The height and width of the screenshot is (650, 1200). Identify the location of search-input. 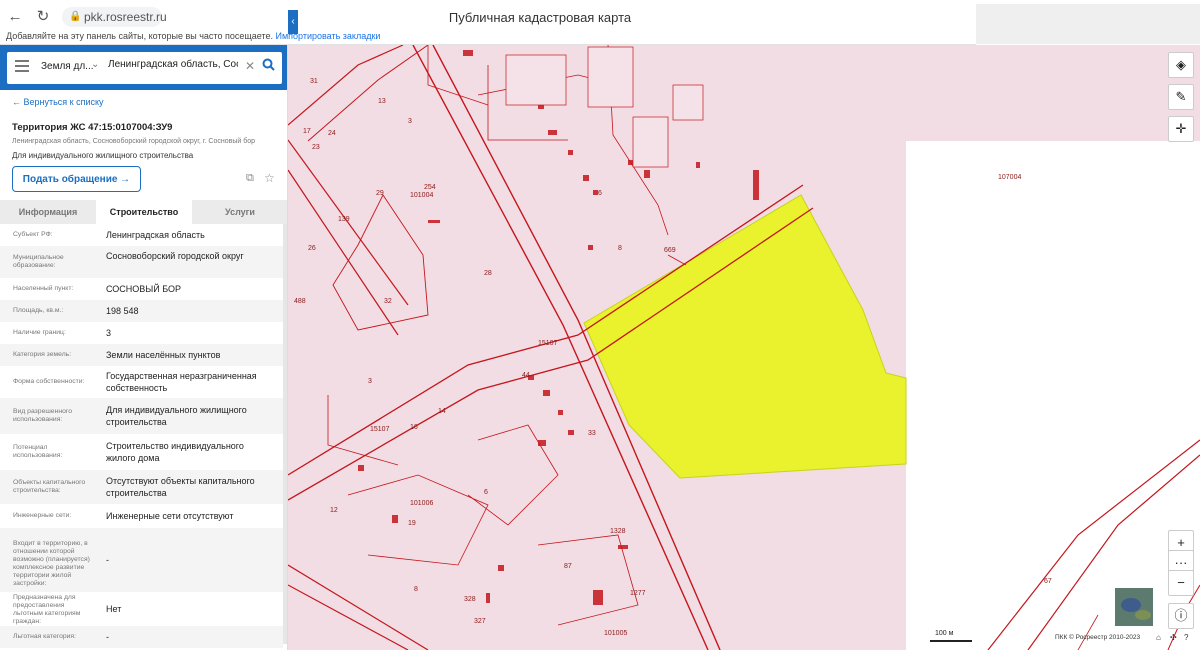
(173, 64).